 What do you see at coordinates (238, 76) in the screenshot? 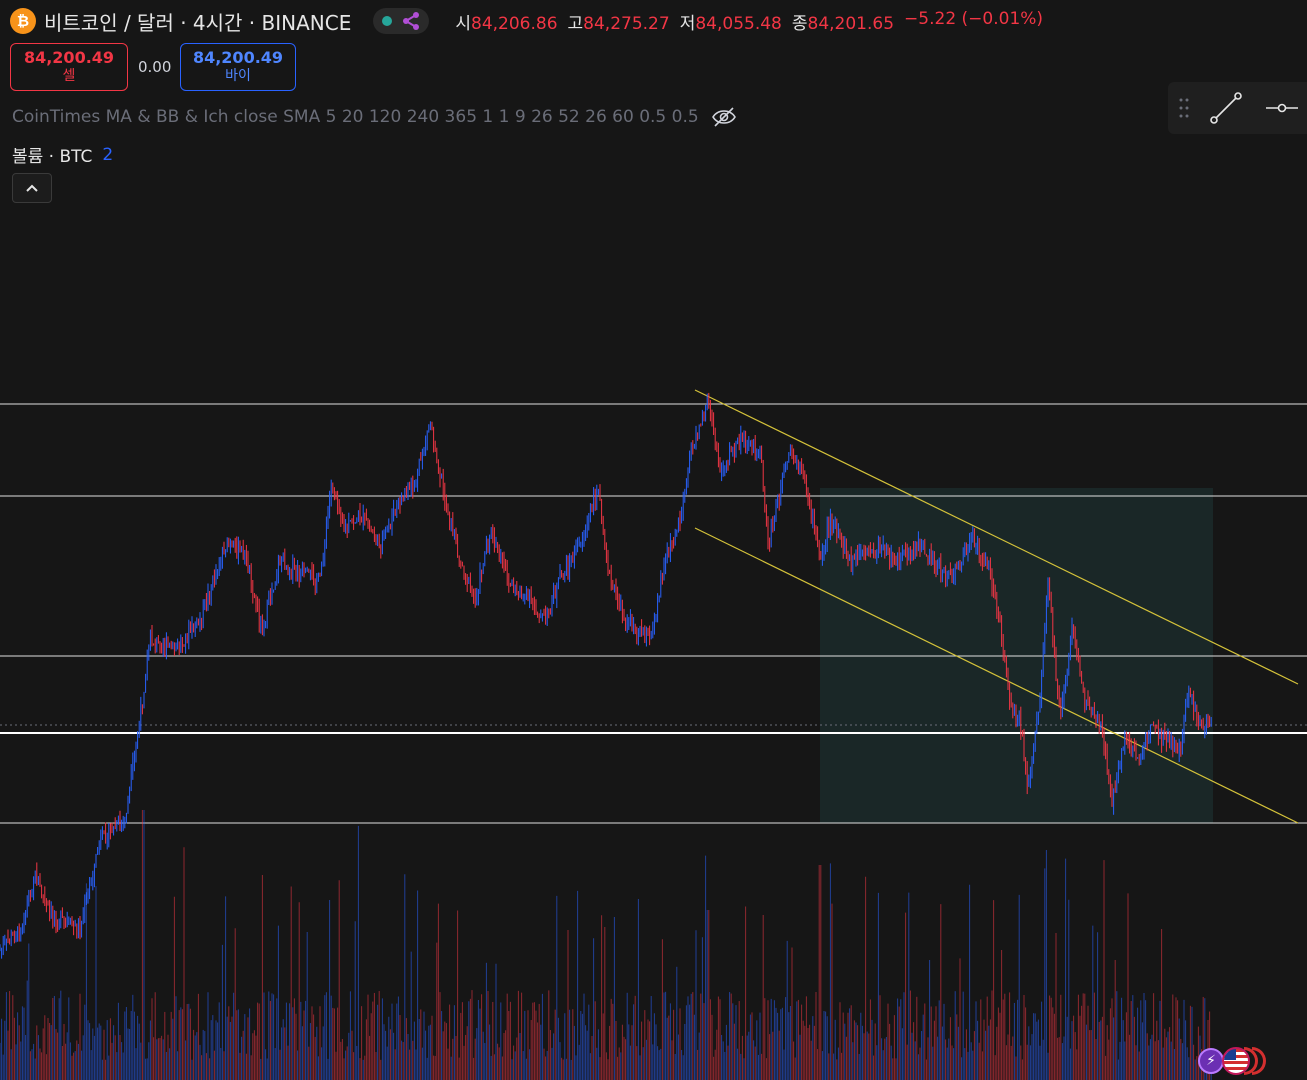
I see `buy-label: 바이` at bounding box center [238, 76].